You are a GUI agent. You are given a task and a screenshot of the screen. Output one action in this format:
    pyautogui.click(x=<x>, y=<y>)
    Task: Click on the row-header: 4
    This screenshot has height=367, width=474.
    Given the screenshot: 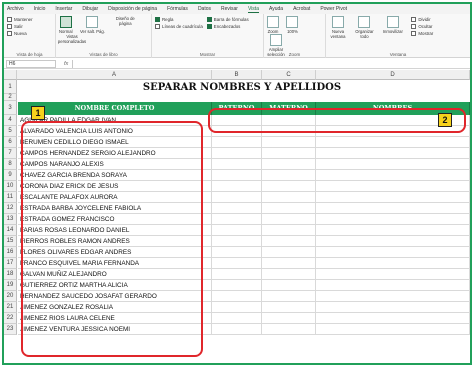 What is the action you would take?
    pyautogui.click(x=10, y=120)
    